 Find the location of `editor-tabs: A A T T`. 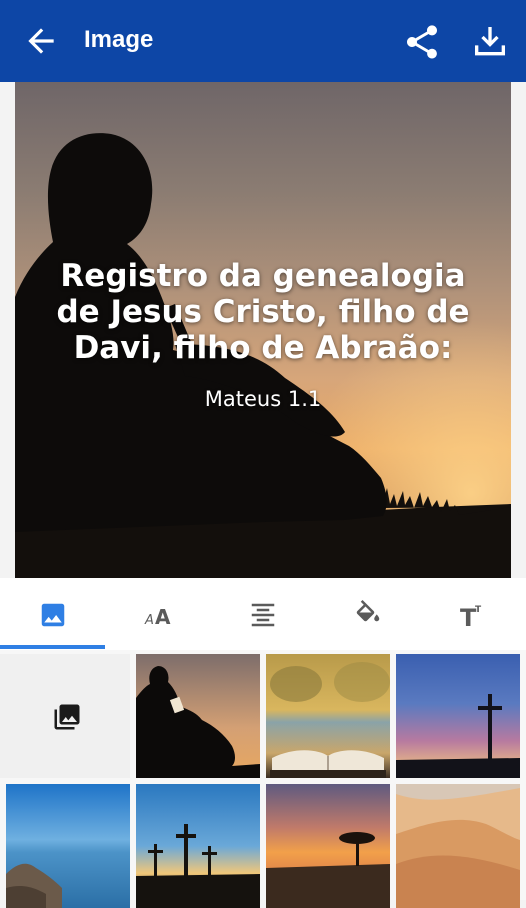

editor-tabs: A A T T is located at coordinates (263, 614).